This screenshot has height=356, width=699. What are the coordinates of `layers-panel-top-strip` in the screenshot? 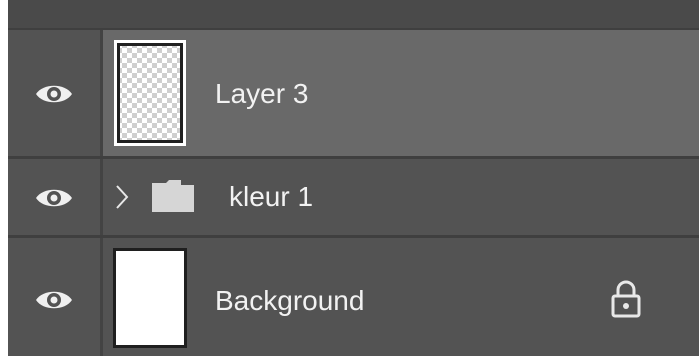 It's located at (353, 15).